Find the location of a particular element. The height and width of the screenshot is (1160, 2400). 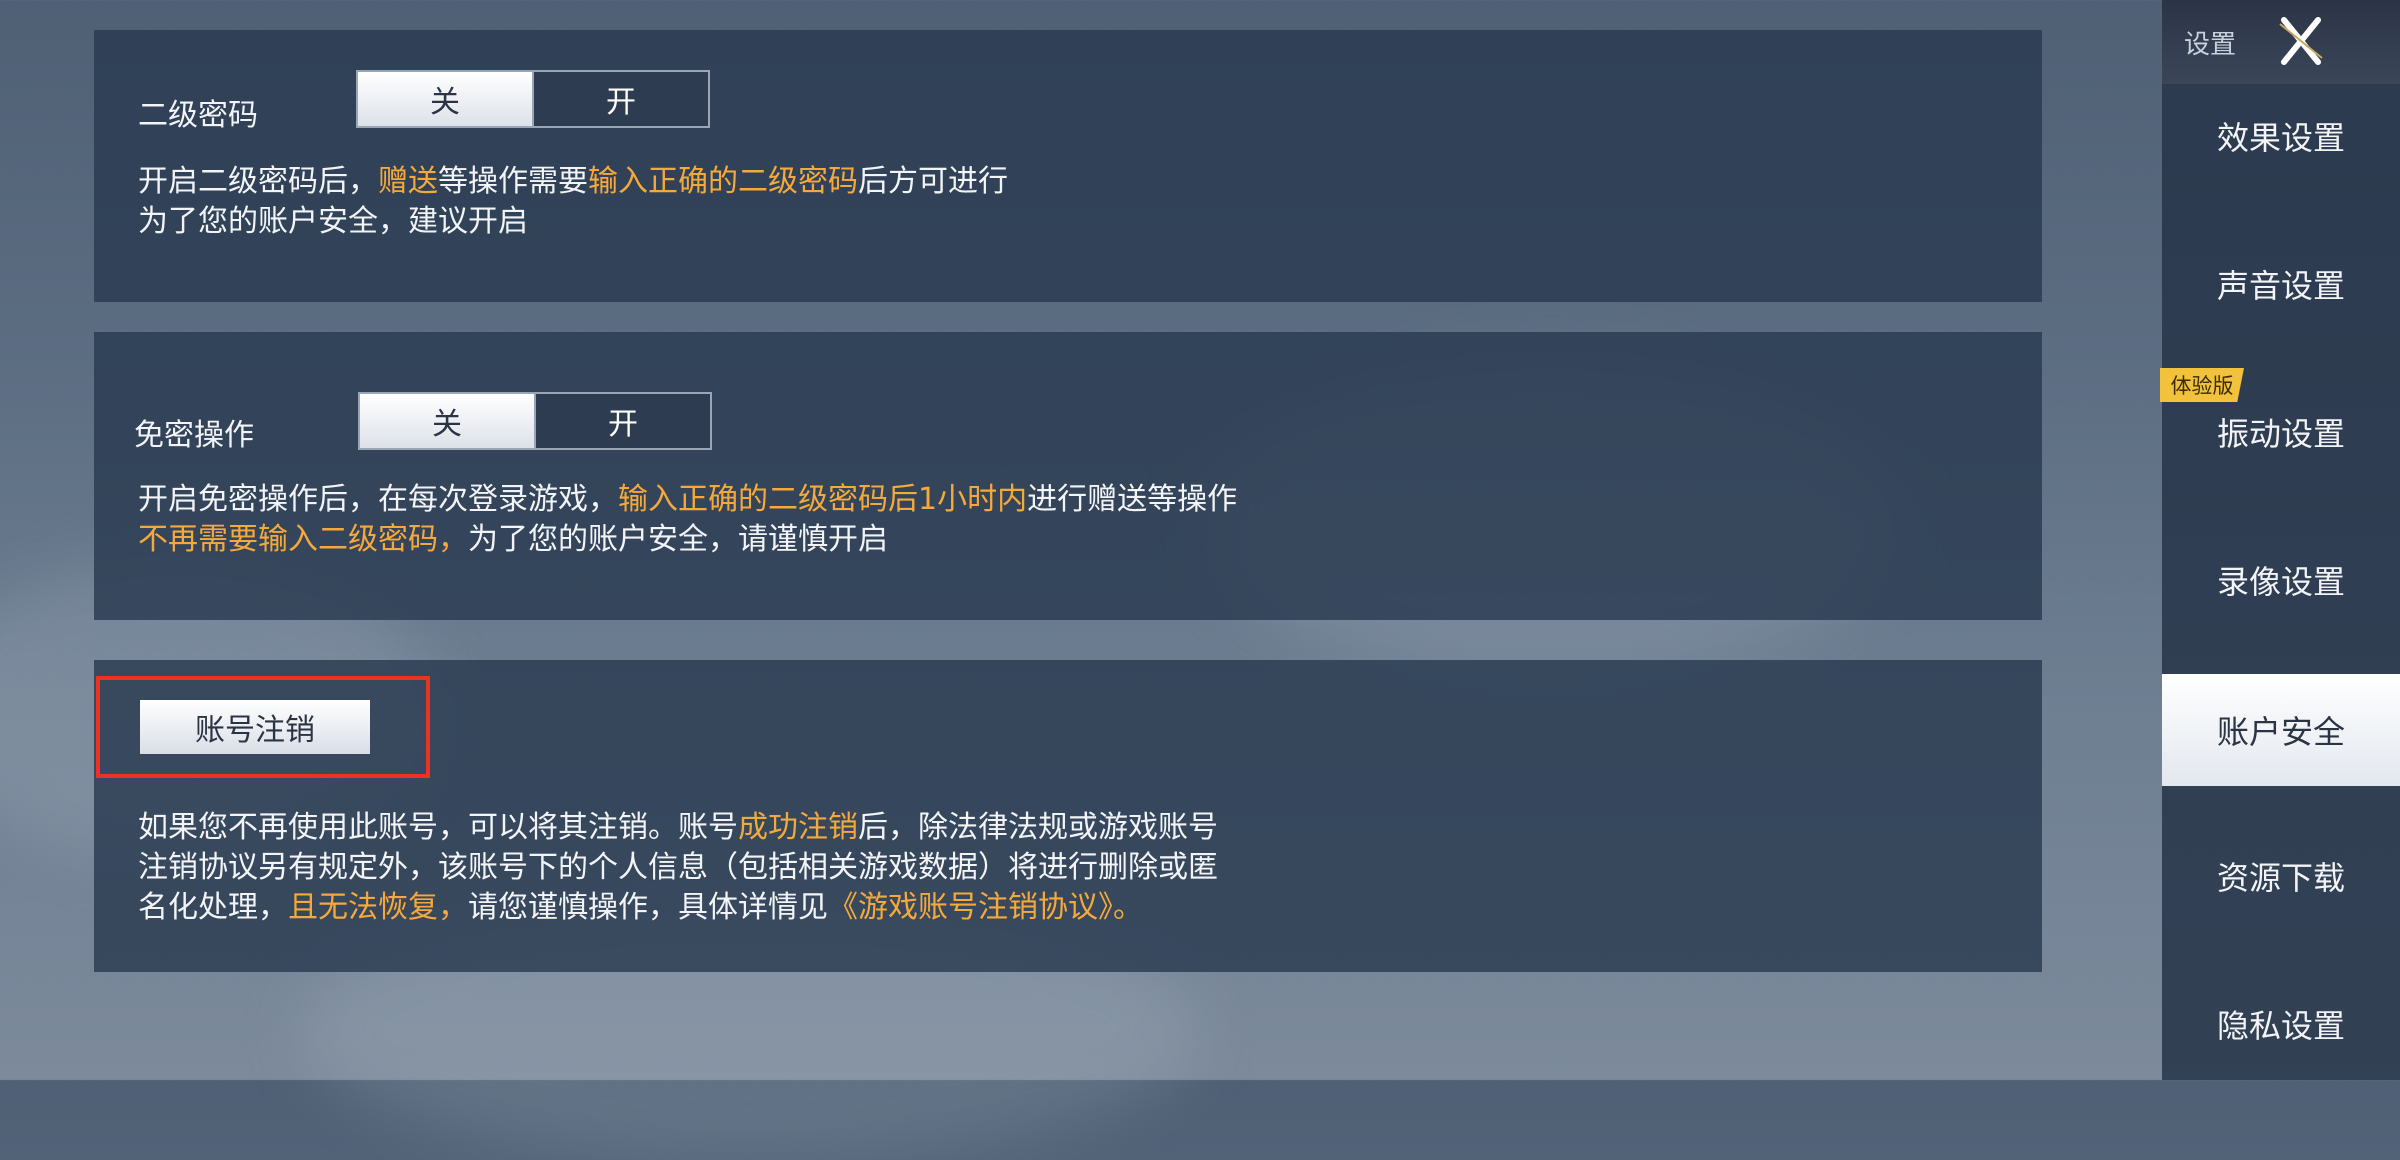

desc-text: 如果您不再使用此账号，可以将其注销。账号 is located at coordinates (438, 827).